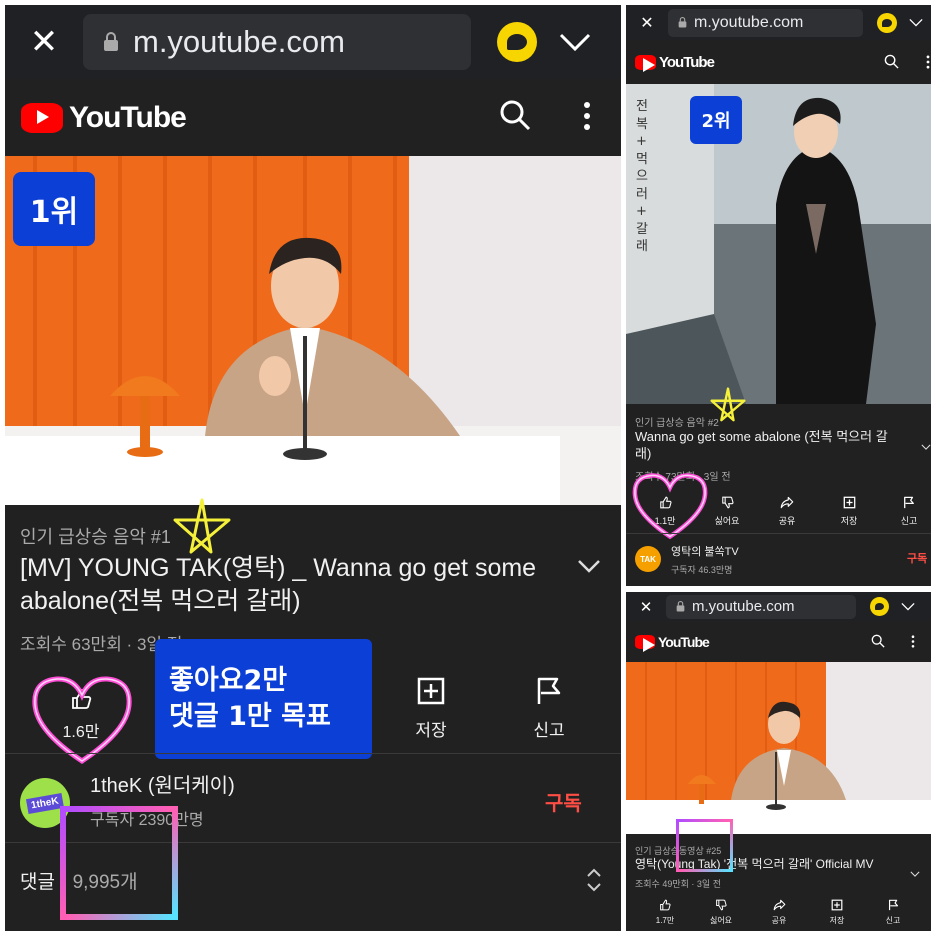 The height and width of the screenshot is (936, 936). What do you see at coordinates (648, 559) in the screenshot?
I see `channel-avatar: TAK` at bounding box center [648, 559].